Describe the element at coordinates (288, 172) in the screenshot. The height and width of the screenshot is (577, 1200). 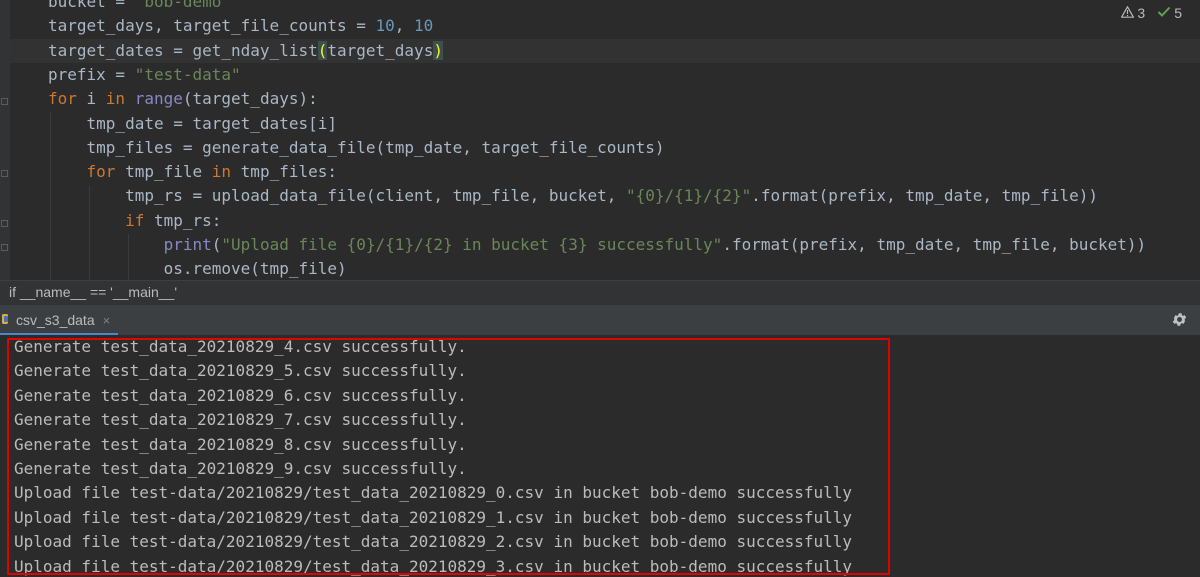
I see `code-token: tmp_files:` at that location.